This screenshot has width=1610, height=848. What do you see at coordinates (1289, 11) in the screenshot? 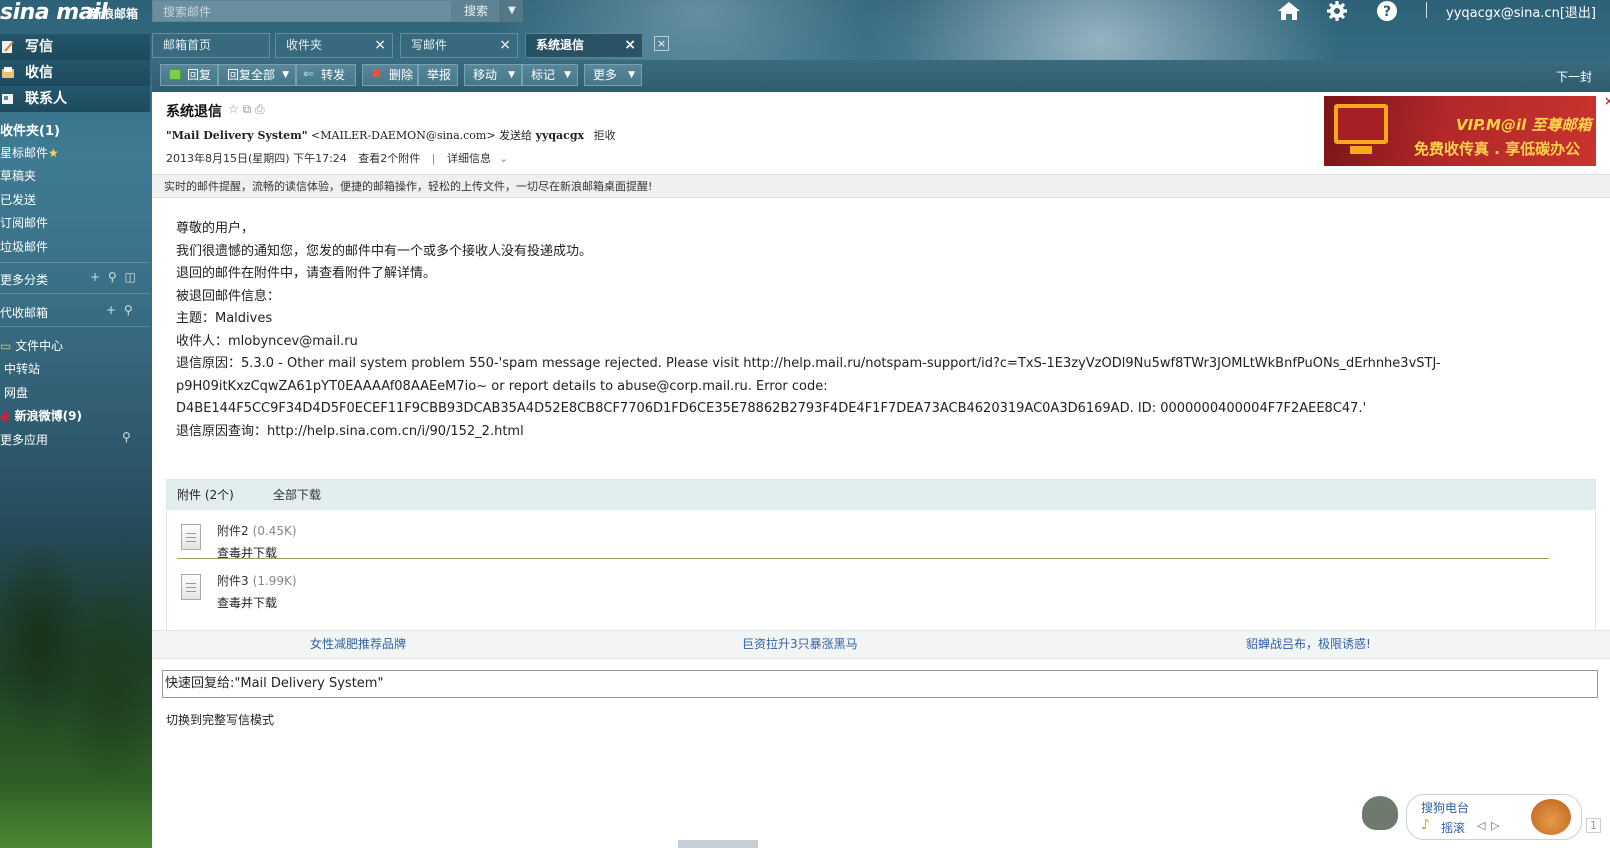
I see `home-icon` at bounding box center [1289, 11].